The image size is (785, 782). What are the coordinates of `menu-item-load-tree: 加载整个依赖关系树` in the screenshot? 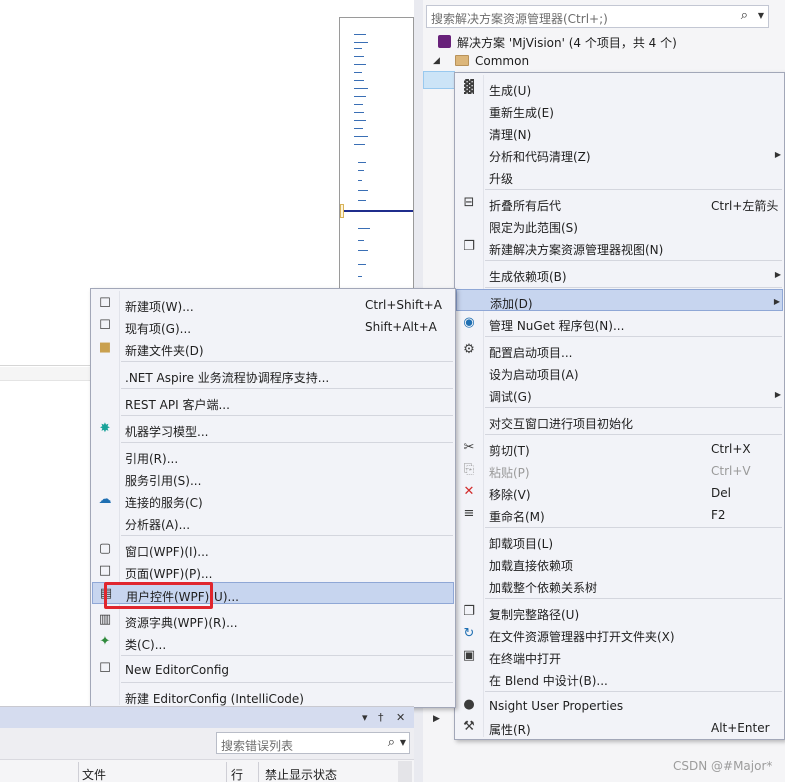 It's located at (619, 585).